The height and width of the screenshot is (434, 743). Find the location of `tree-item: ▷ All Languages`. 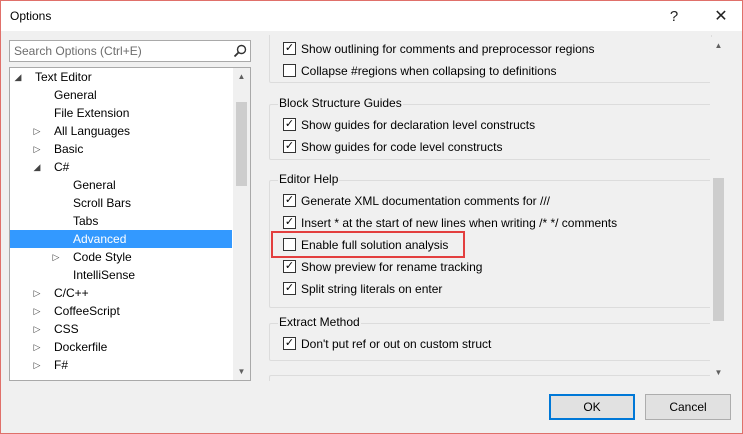

tree-item: ▷ All Languages is located at coordinates (121, 131).